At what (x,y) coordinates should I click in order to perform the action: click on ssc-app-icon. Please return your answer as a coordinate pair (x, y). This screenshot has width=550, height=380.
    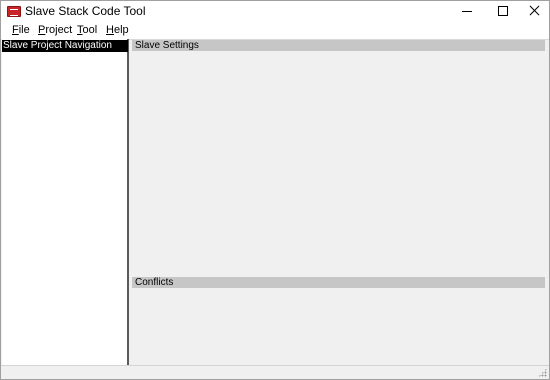
    Looking at the image, I should click on (14, 11).